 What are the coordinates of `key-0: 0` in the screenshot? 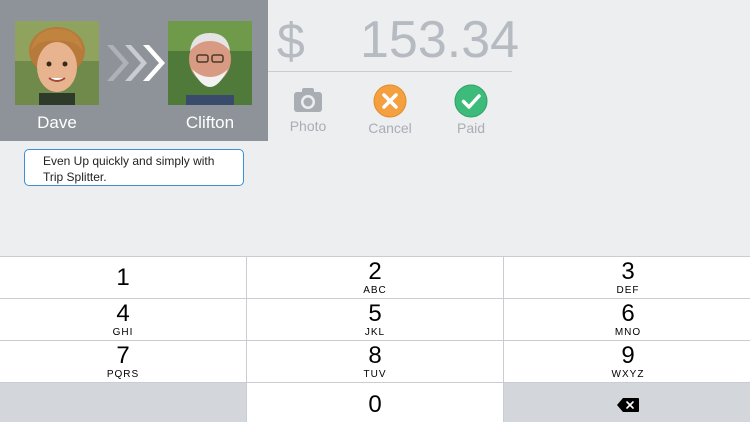 It's located at (375, 402).